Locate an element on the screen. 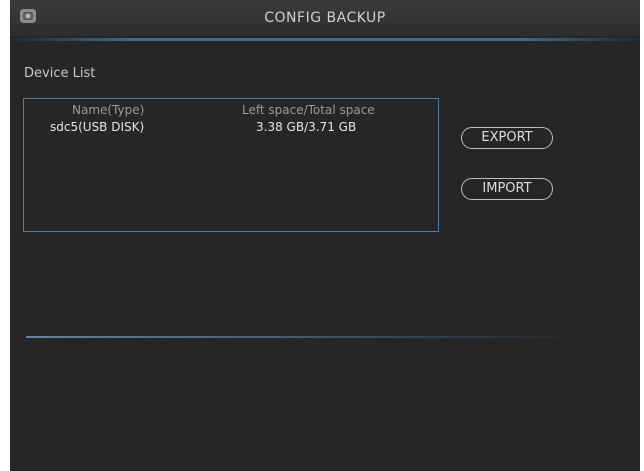 This screenshot has height=471, width=644. window-title: CONFIG BACKUP is located at coordinates (325, 18).